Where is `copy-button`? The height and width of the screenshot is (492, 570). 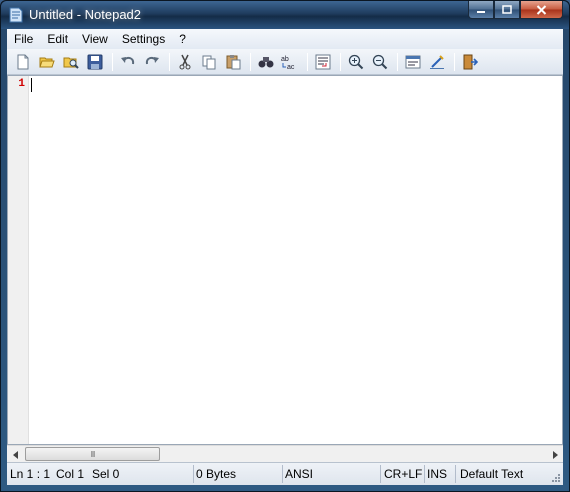 copy-button is located at coordinates (209, 62).